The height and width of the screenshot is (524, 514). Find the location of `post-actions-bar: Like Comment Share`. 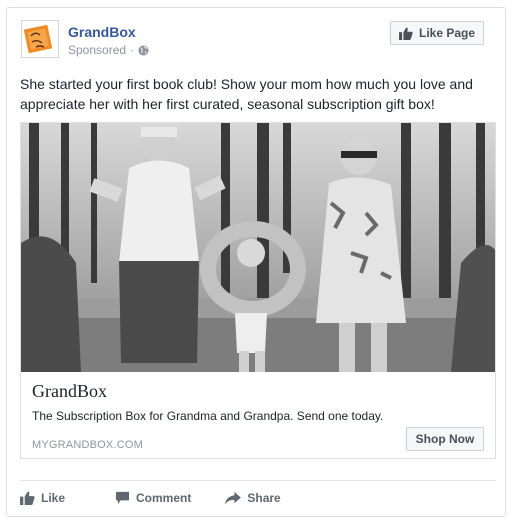

post-actions-bar: Like Comment Share is located at coordinates (258, 498).